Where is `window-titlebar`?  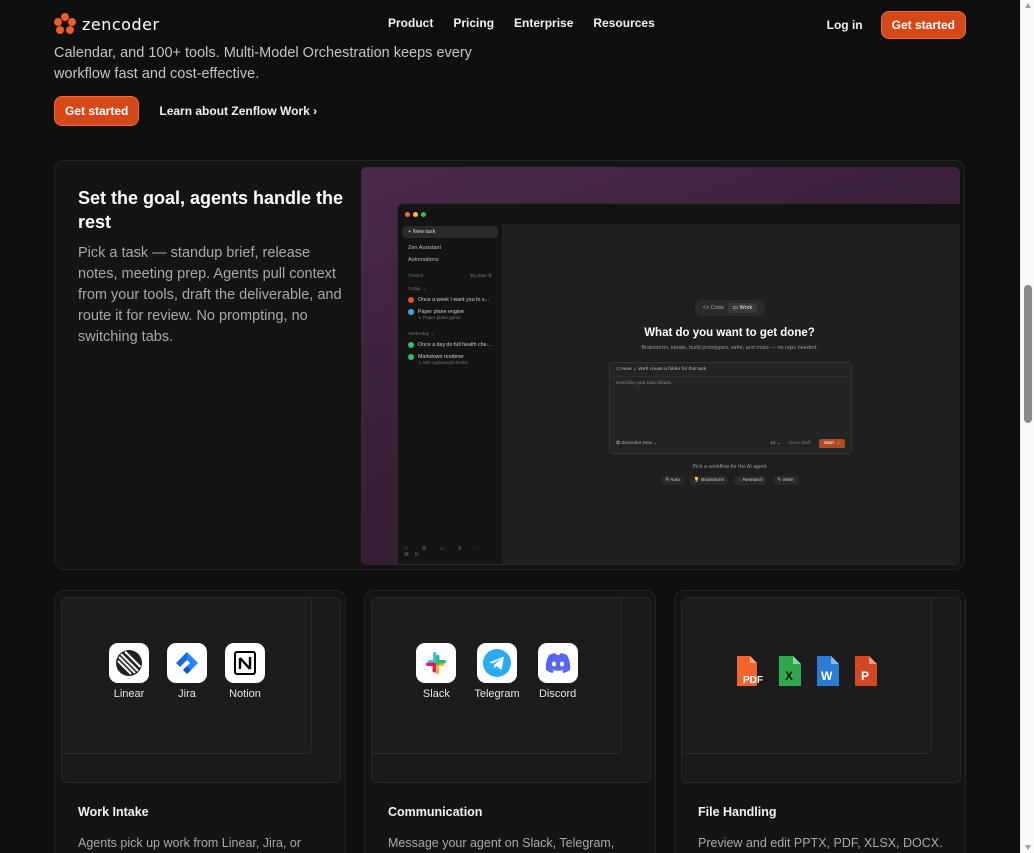 window-titlebar is located at coordinates (679, 214).